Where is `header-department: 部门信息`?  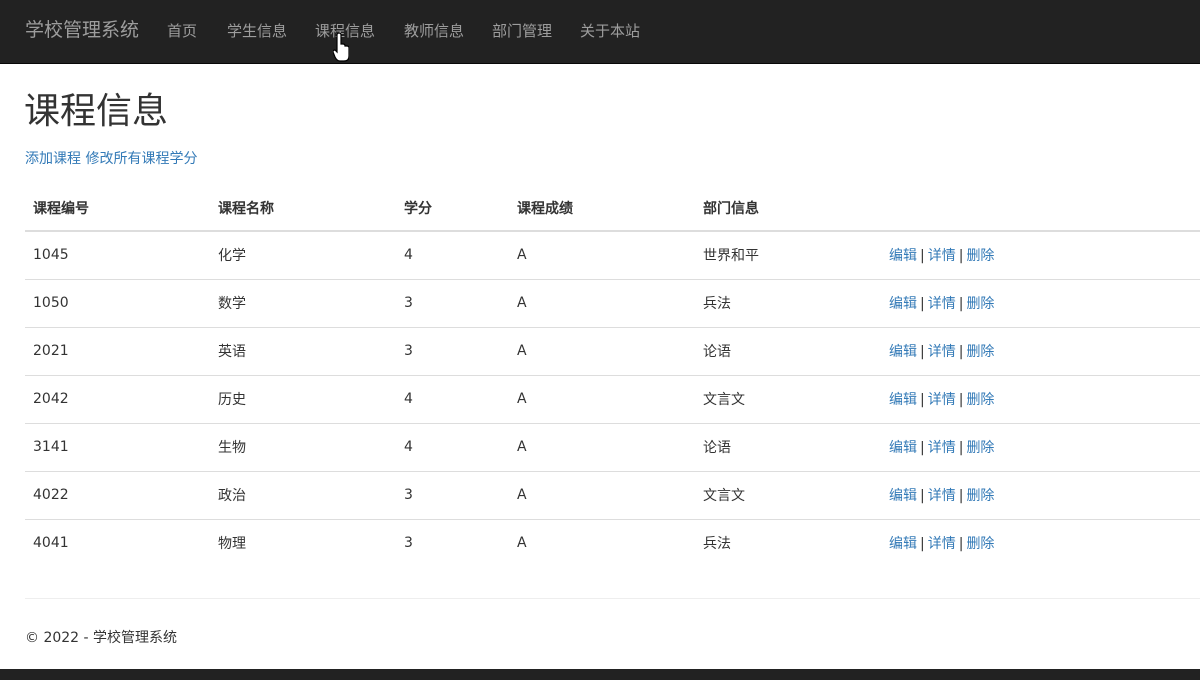 header-department: 部门信息 is located at coordinates (788, 208).